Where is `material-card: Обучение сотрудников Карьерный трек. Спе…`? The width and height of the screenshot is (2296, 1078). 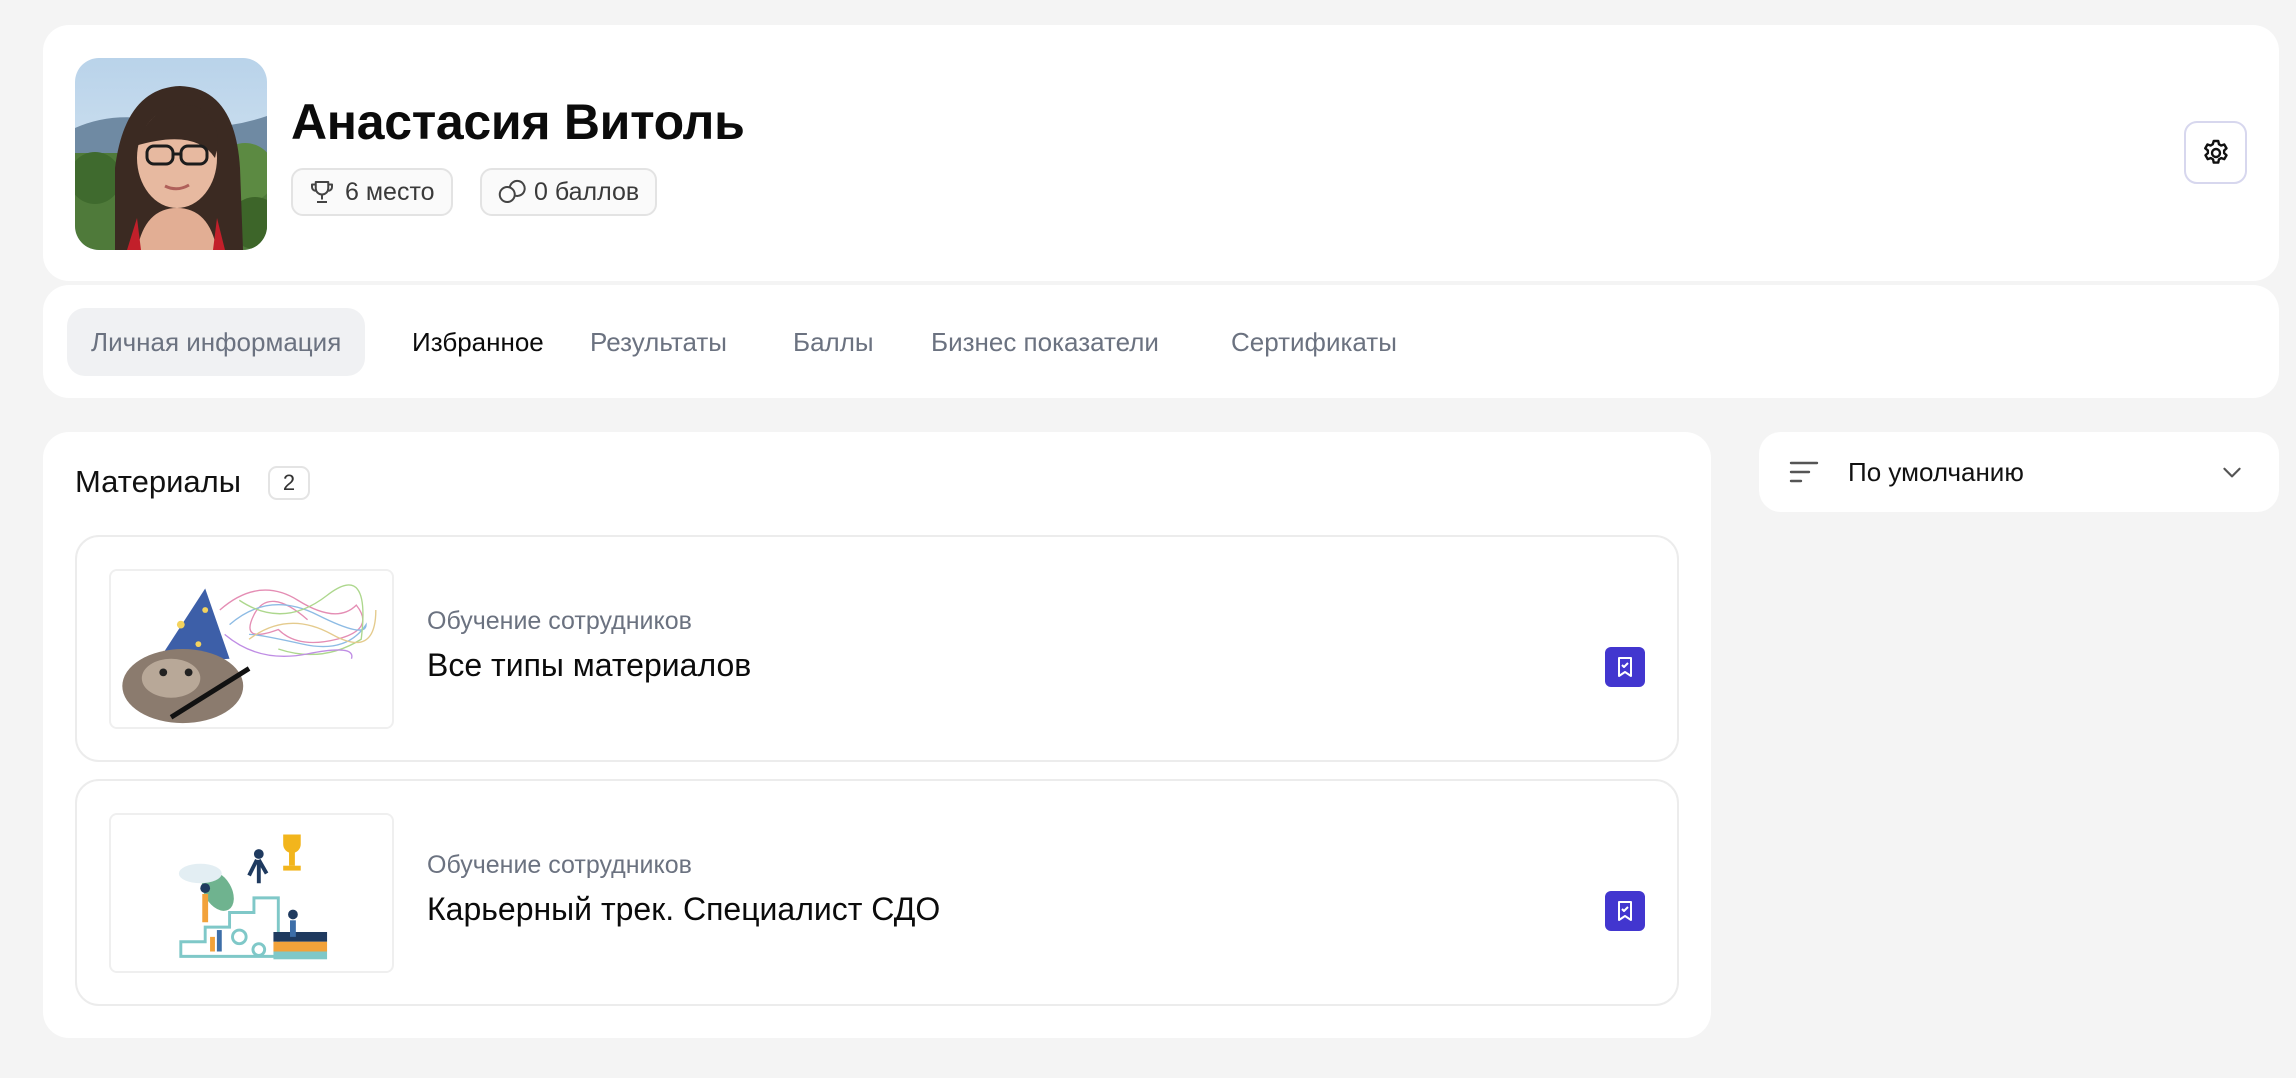
material-card: Обучение сотрудников Карьерный трек. Спе… is located at coordinates (877, 892).